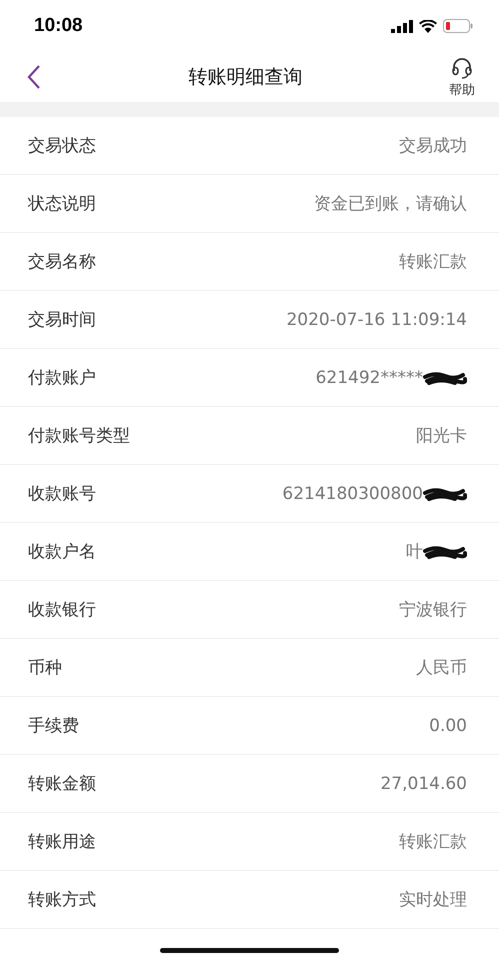  Describe the element at coordinates (62, 494) in the screenshot. I see `field-label: 收款账号` at that location.